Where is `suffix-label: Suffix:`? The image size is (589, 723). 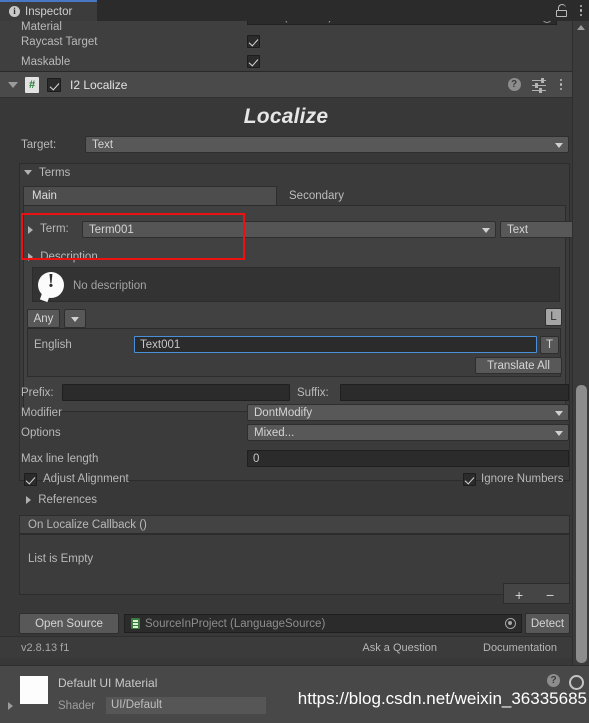
suffix-label: Suffix: is located at coordinates (313, 393).